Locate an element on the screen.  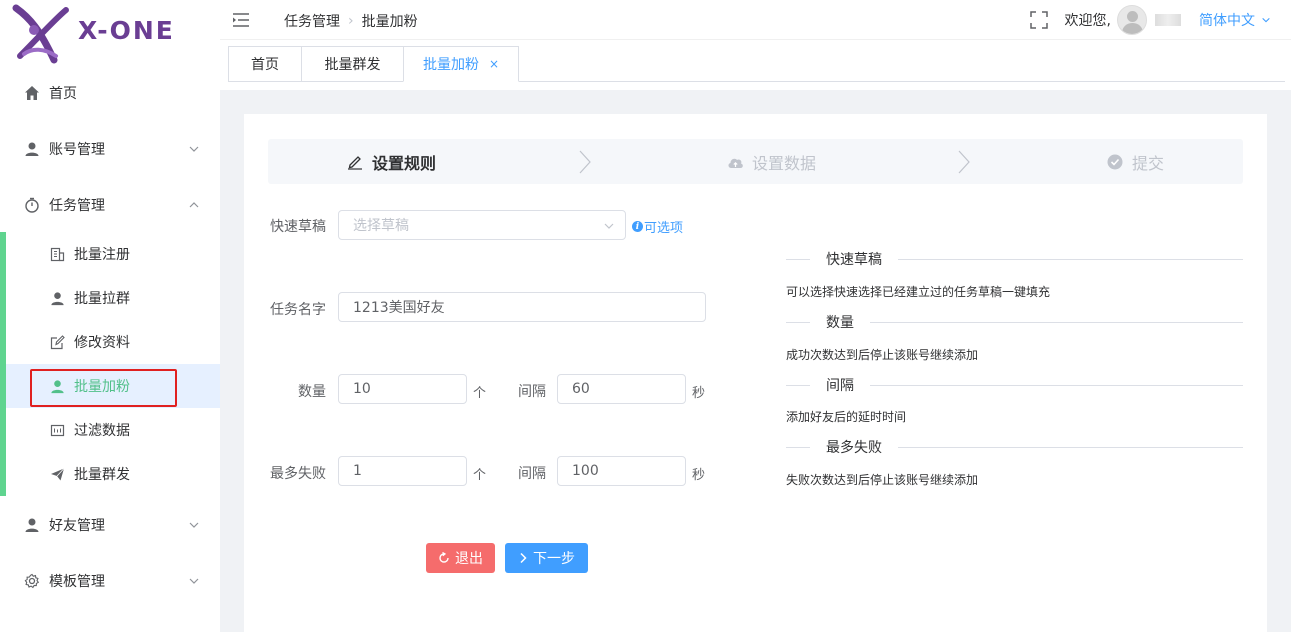
tab-batch-add-fans: 批量加粉 × is located at coordinates (461, 64).